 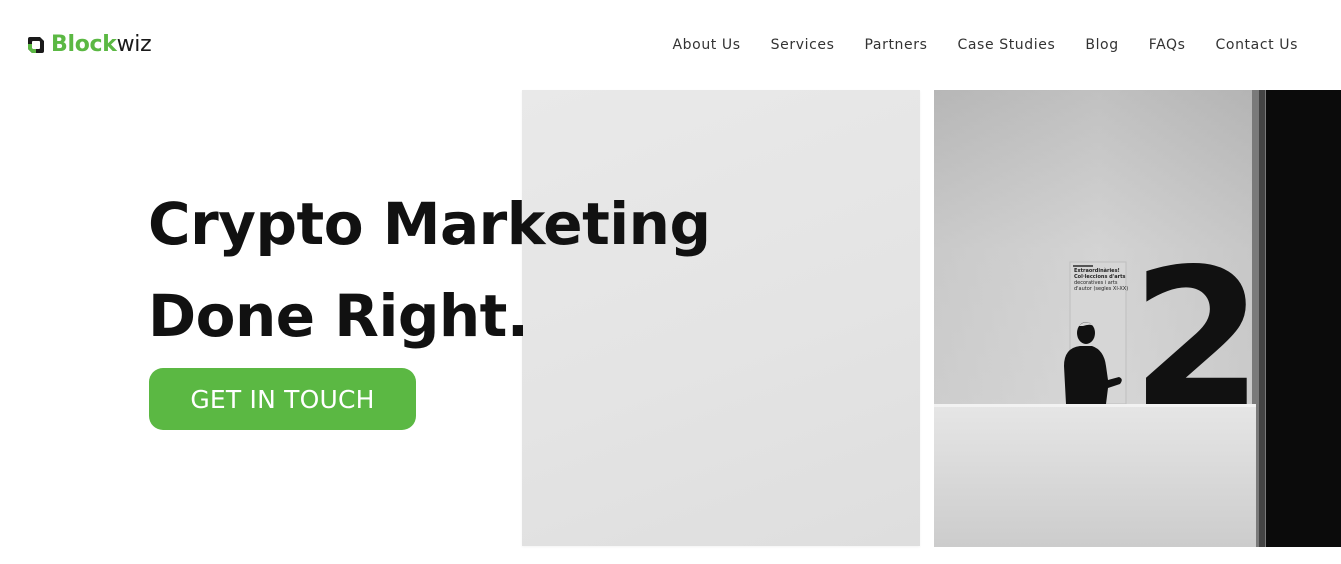 I want to click on nav-services: Services, so click(x=803, y=45).